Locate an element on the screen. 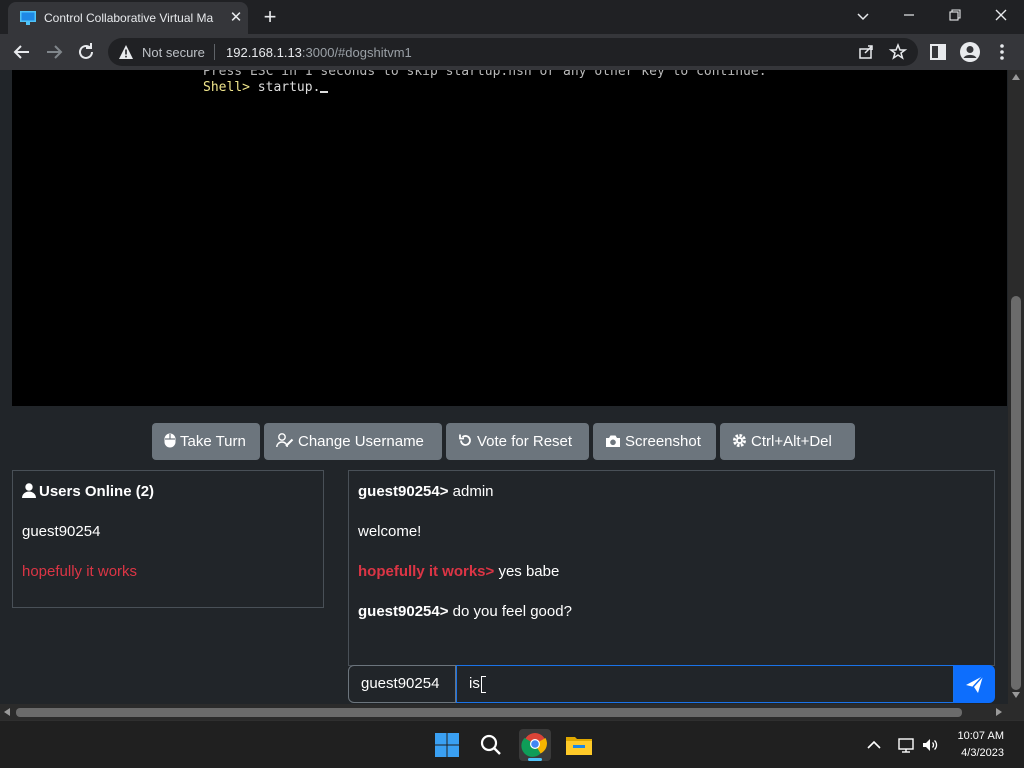  tab-title: Control Collaborative Virtual Ma is located at coordinates (129, 18).